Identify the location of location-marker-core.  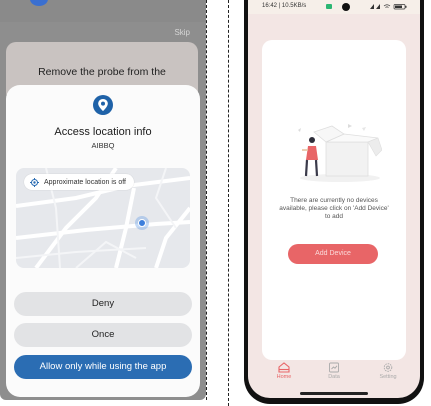
(142, 223).